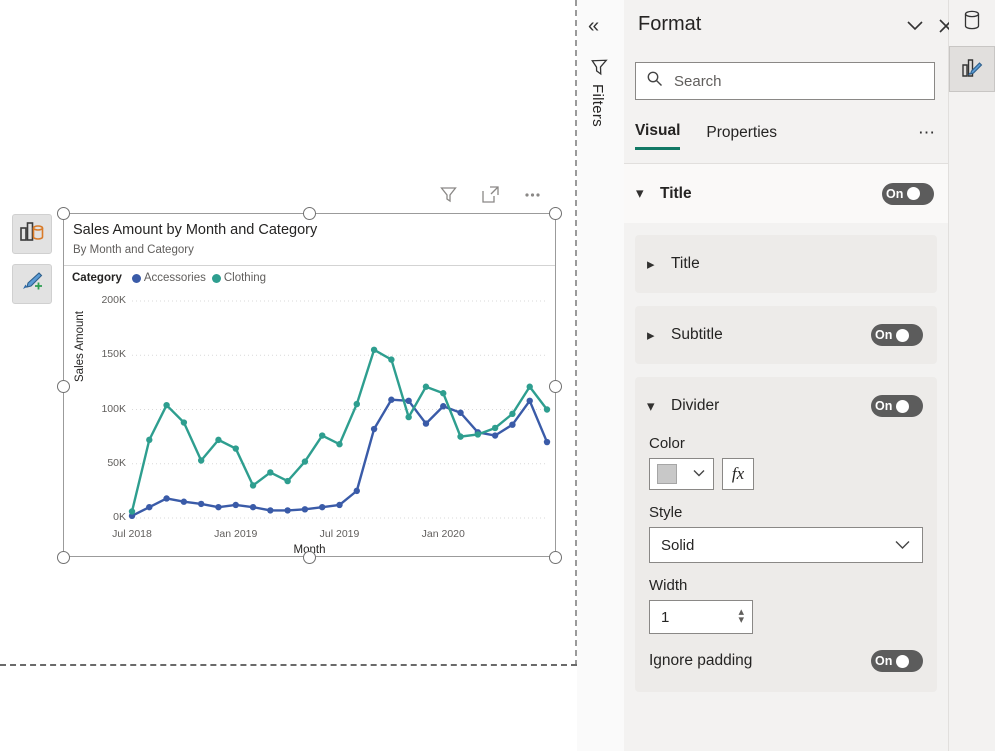  What do you see at coordinates (555, 386) in the screenshot?
I see `resize-handle-e` at bounding box center [555, 386].